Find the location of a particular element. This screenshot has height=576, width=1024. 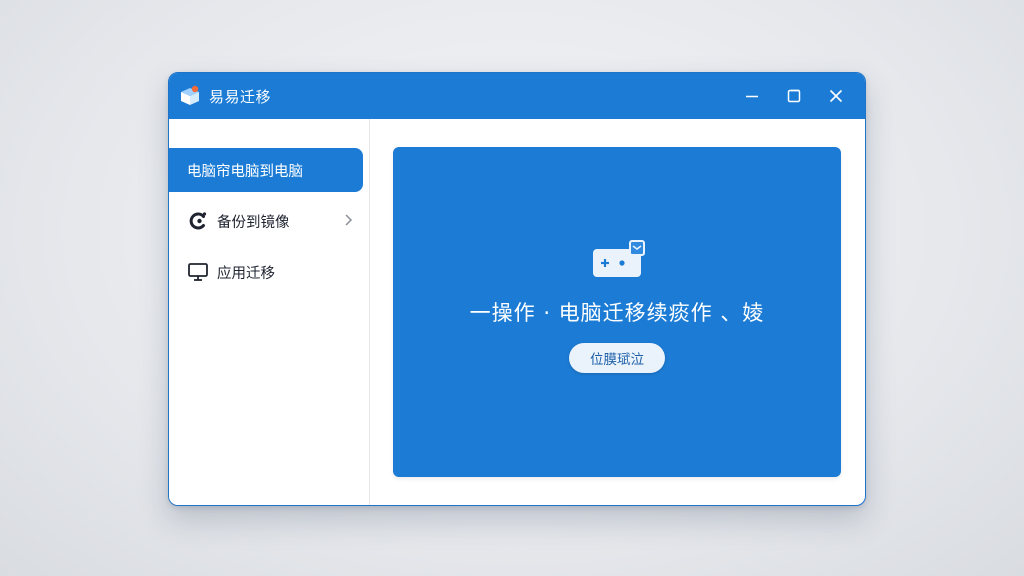

monitor-icon is located at coordinates (198, 272).